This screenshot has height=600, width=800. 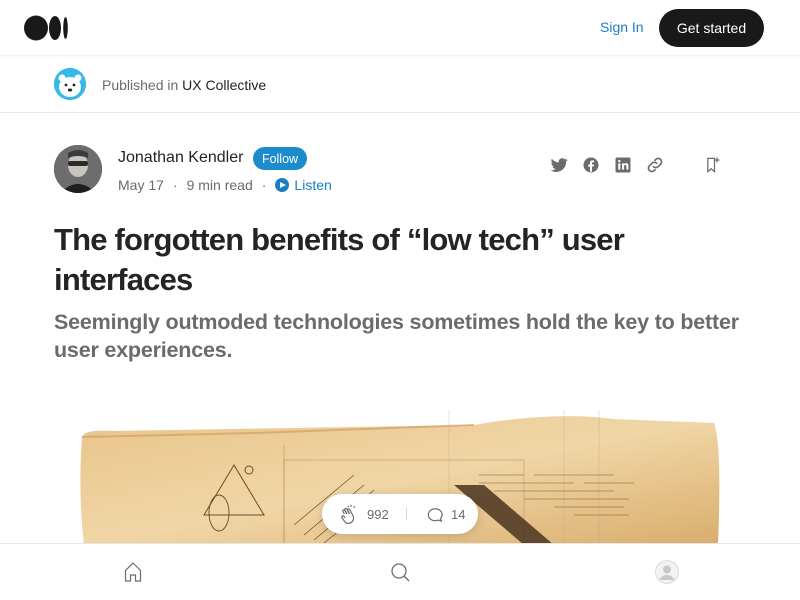 What do you see at coordinates (623, 165) in the screenshot?
I see `linkedin-icon` at bounding box center [623, 165].